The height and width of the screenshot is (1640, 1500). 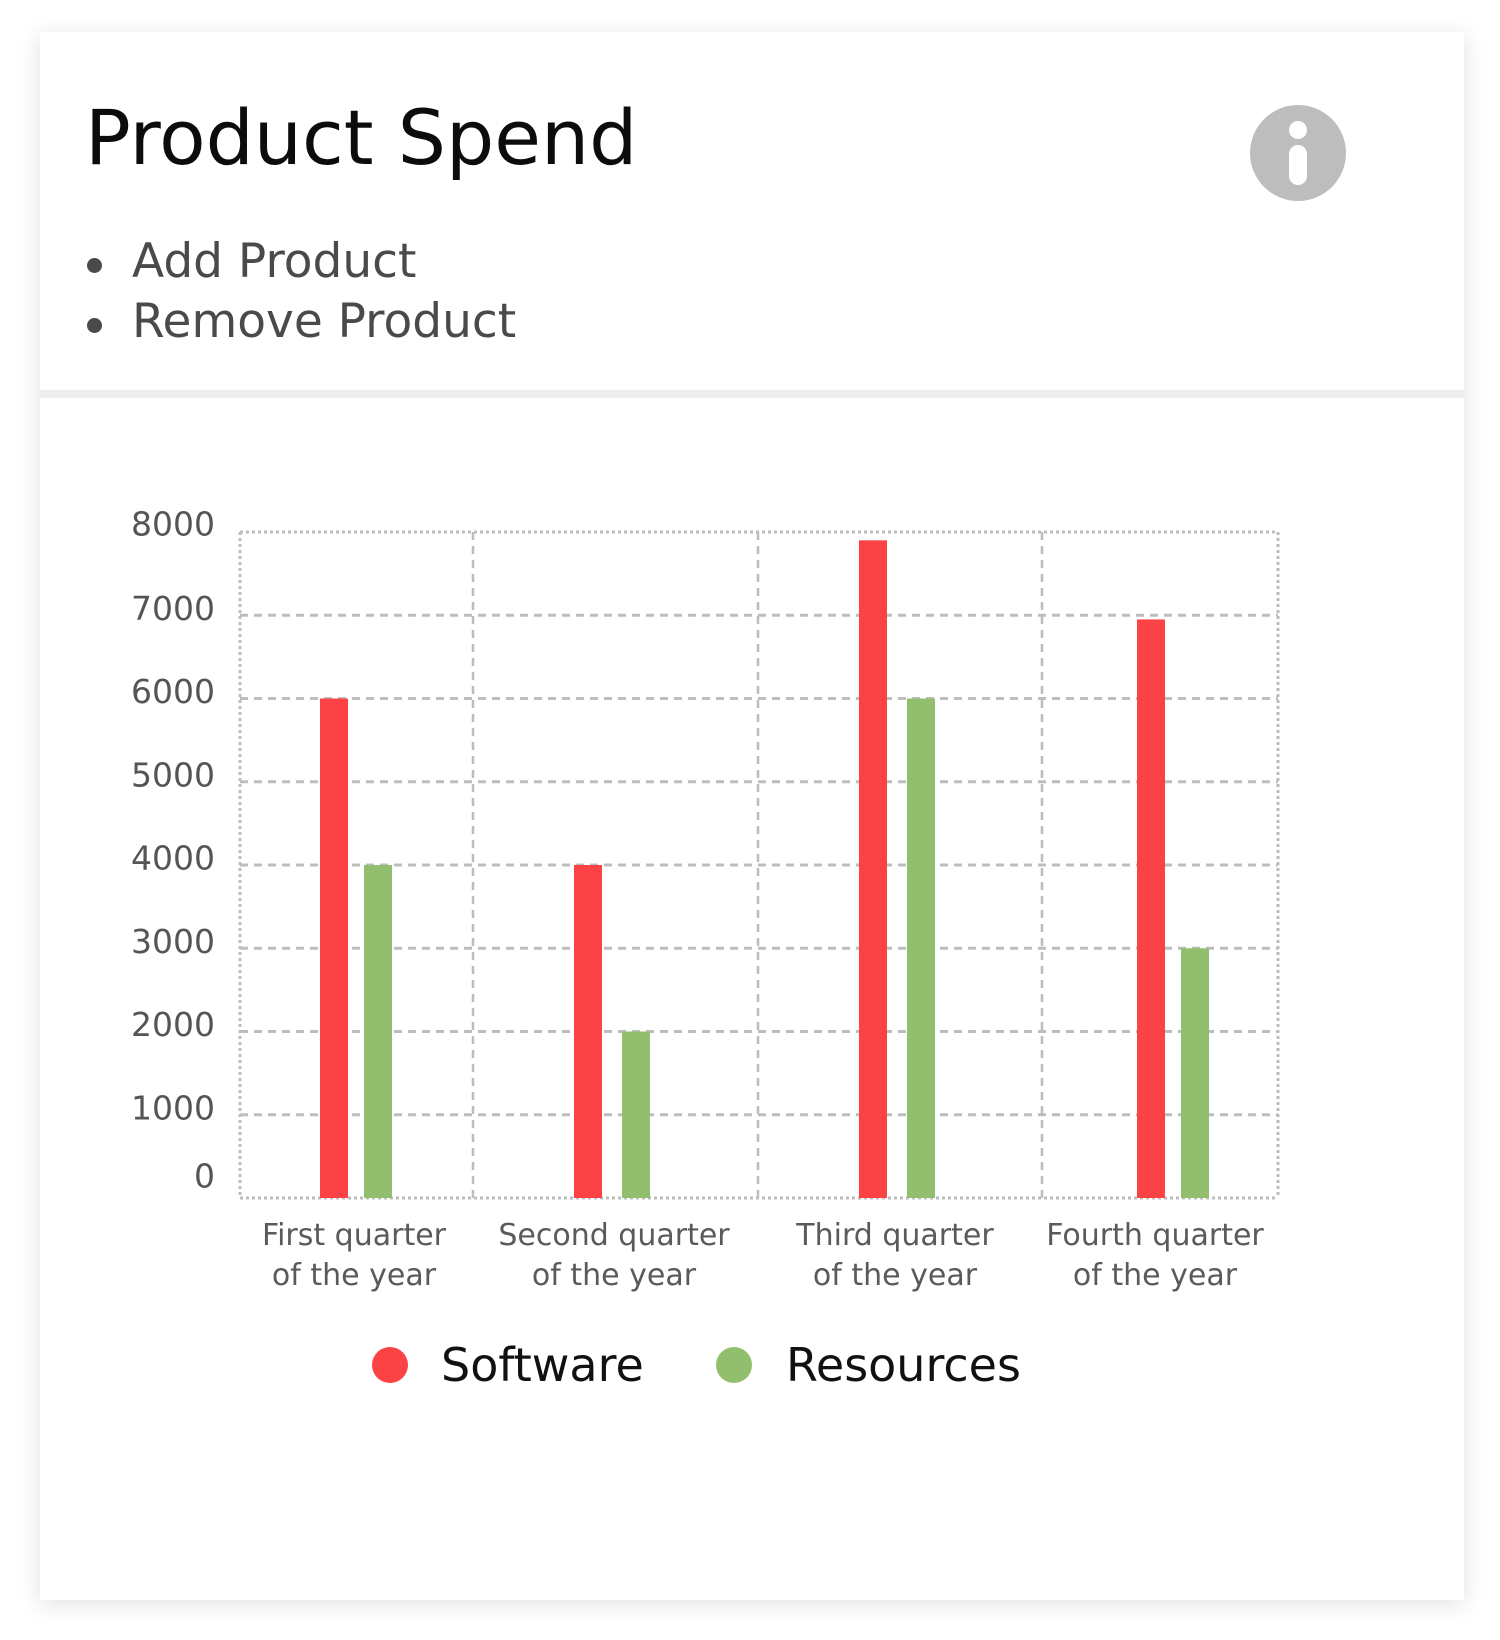 I want to click on x-label-1-line-1: First quarter, so click(x=354, y=1235).